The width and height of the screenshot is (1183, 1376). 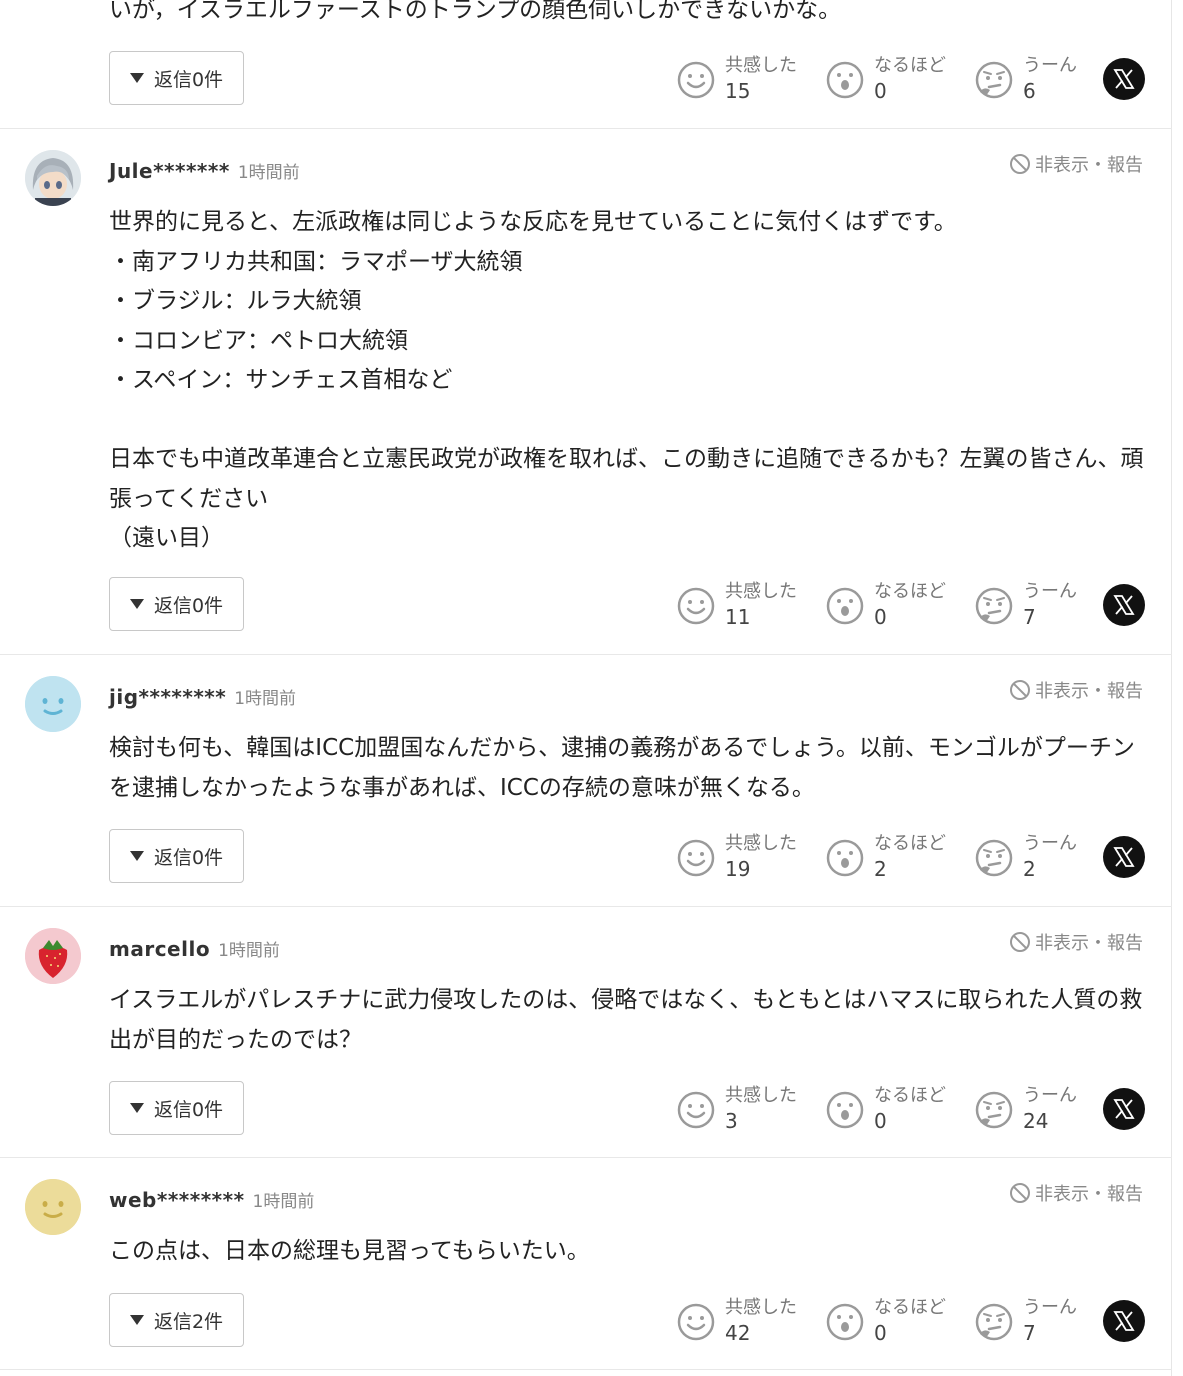 I want to click on anime-character-avatar-icon, so click(x=53, y=178).